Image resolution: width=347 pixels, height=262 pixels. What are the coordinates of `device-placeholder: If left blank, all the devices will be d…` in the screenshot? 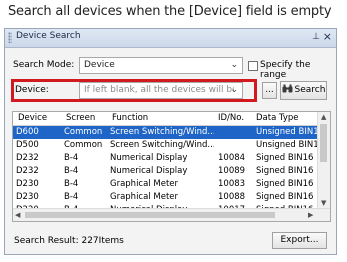 It's located at (159, 90).